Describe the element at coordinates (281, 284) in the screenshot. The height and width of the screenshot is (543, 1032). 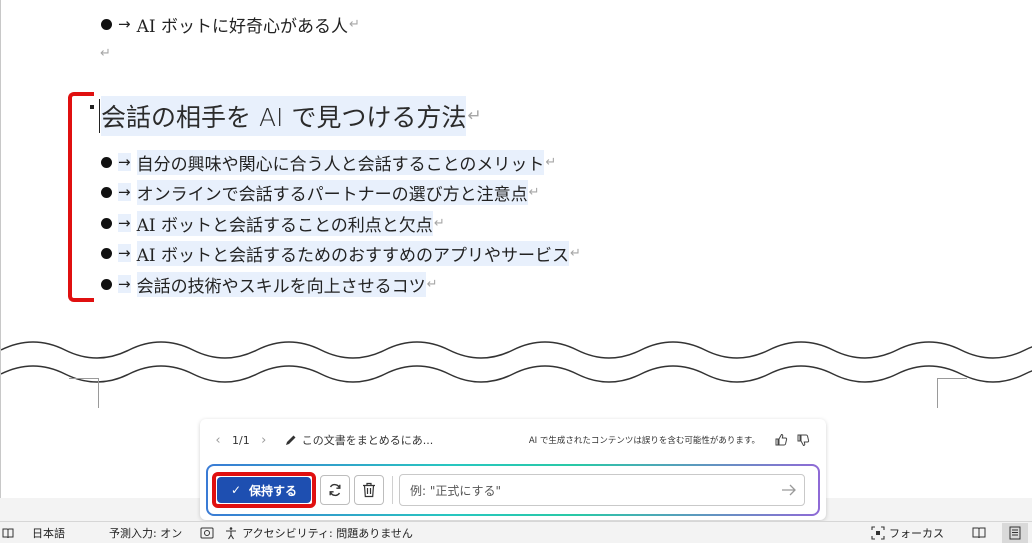
I see `list-item-text: 会話の技術やスキルを向上させるコツ` at that location.